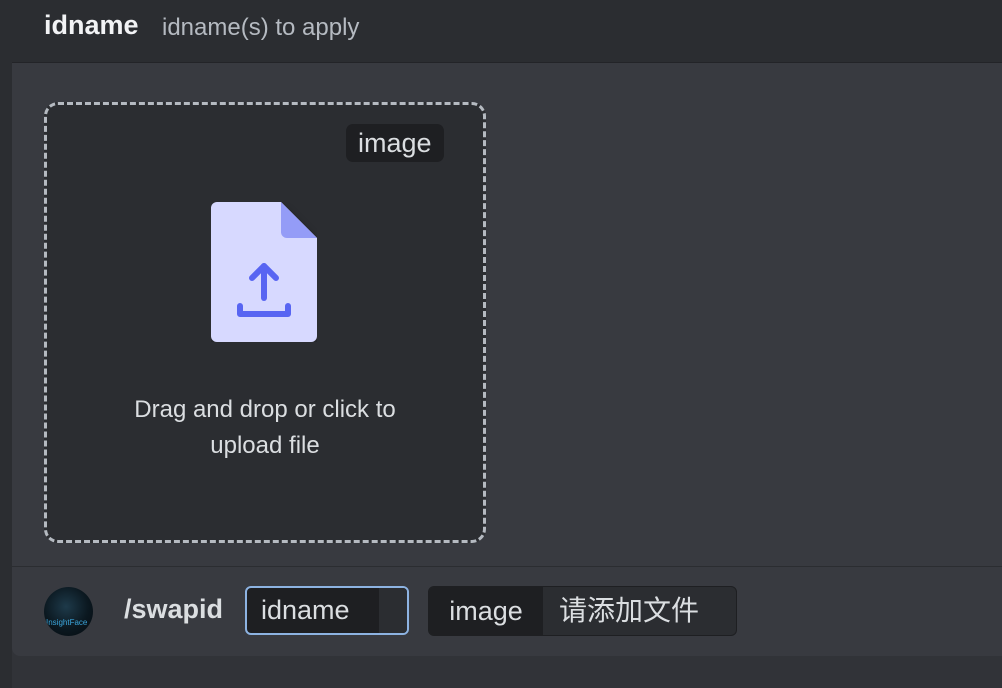 Image resolution: width=1002 pixels, height=688 pixels. What do you see at coordinates (639, 611) in the screenshot?
I see `image-option-value: 请添加文件` at bounding box center [639, 611].